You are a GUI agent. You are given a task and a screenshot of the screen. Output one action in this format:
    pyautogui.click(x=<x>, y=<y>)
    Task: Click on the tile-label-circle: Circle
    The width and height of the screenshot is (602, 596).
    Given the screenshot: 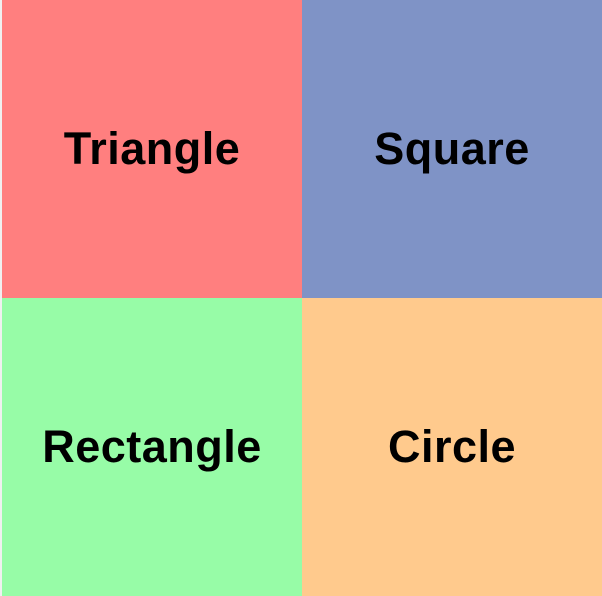 What is the action you would take?
    pyautogui.click(x=452, y=446)
    